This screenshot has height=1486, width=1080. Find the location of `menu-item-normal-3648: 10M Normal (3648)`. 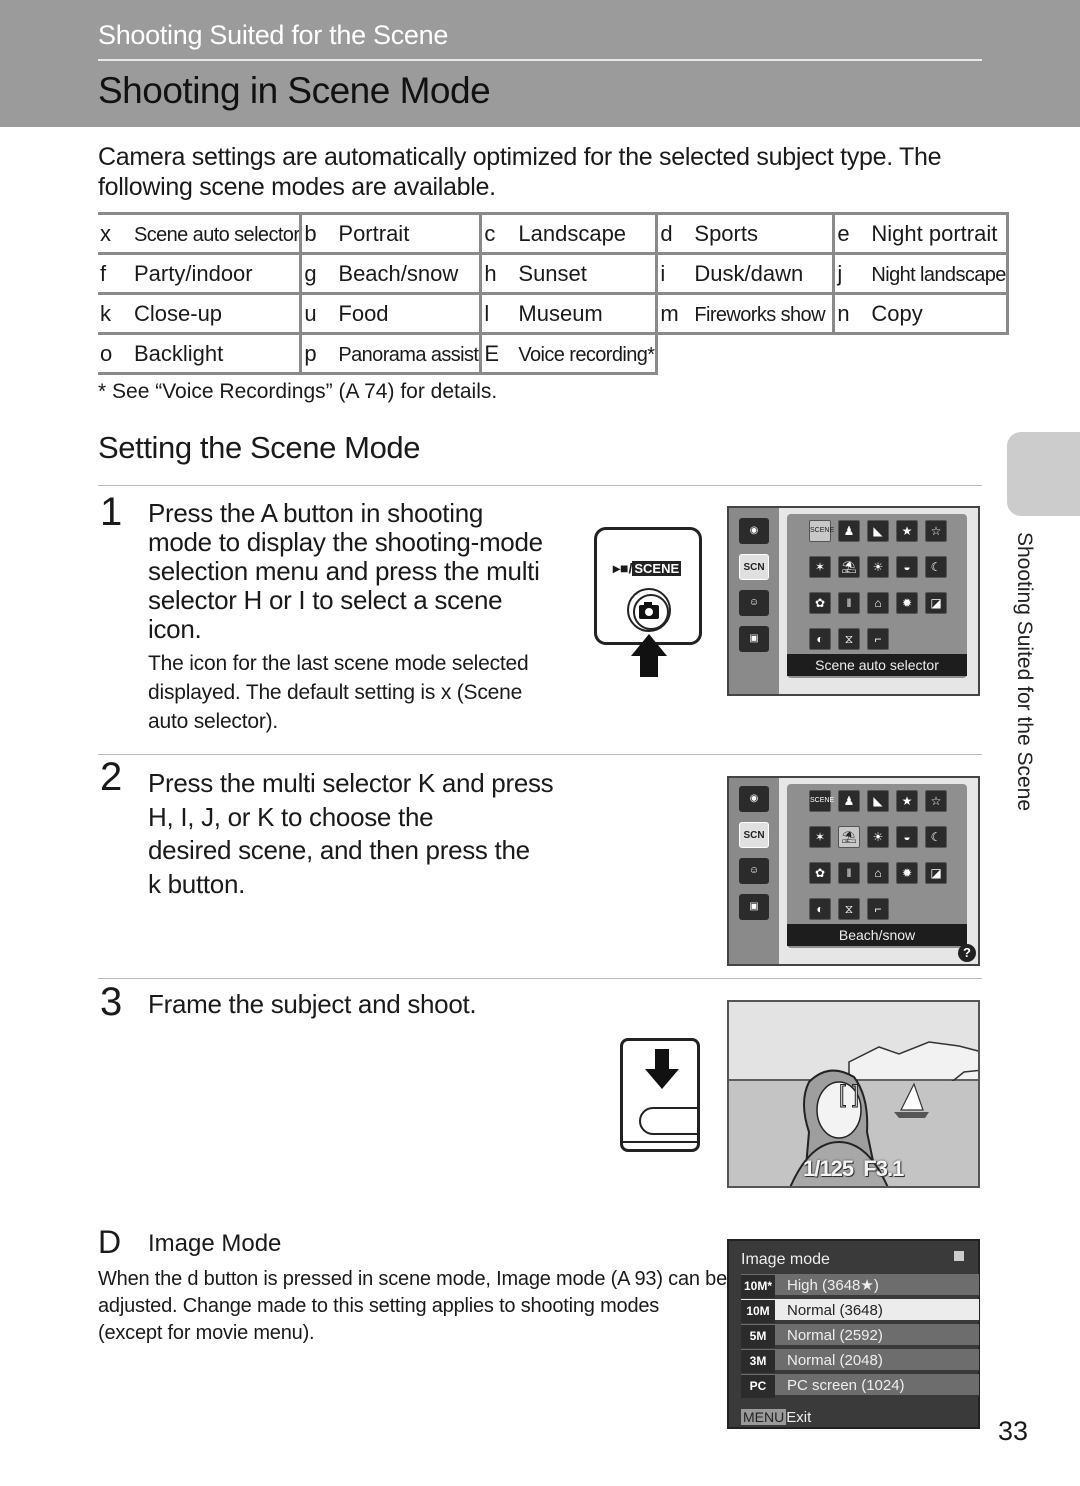

menu-item-normal-3648: 10M Normal (3648) is located at coordinates (860, 1311).